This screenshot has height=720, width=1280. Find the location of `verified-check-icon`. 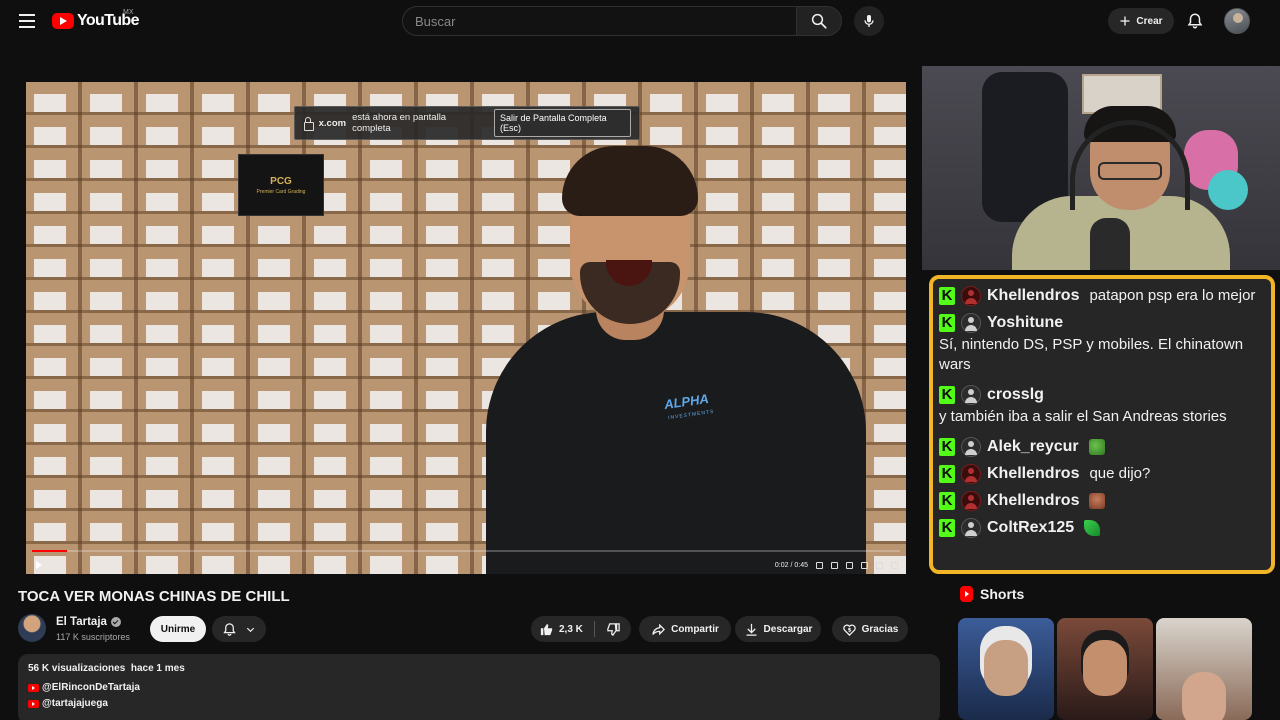

verified-check-icon is located at coordinates (115, 622).